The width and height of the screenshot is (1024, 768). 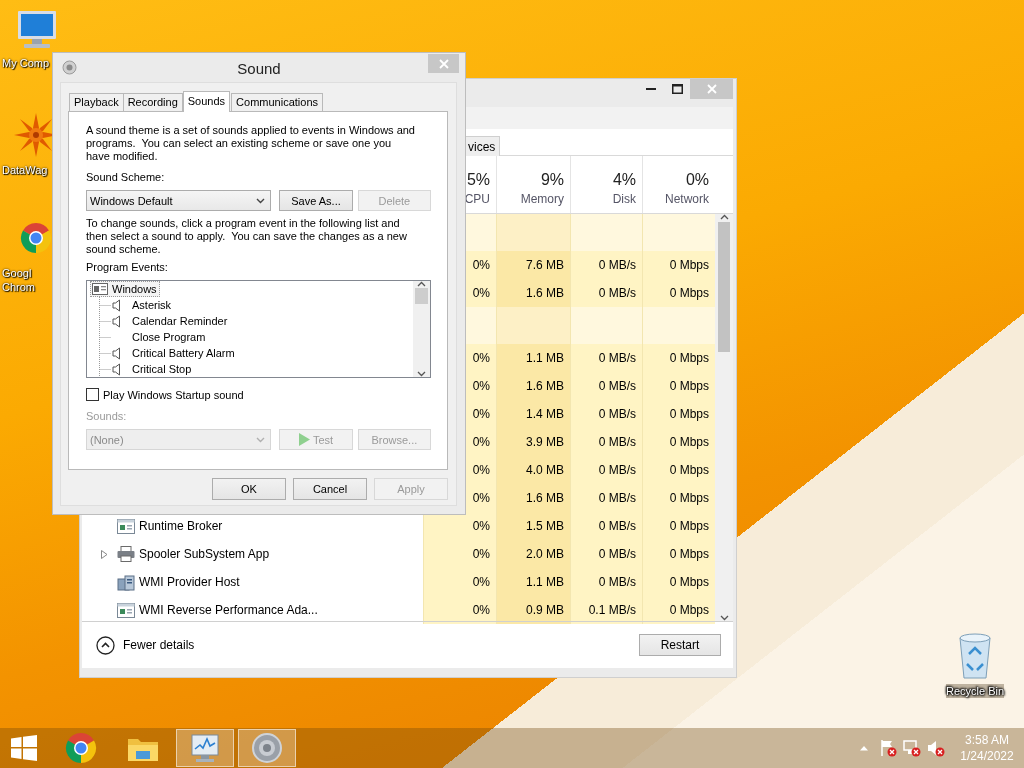 I want to click on table-cell: 3.9 MB, so click(x=533, y=442).